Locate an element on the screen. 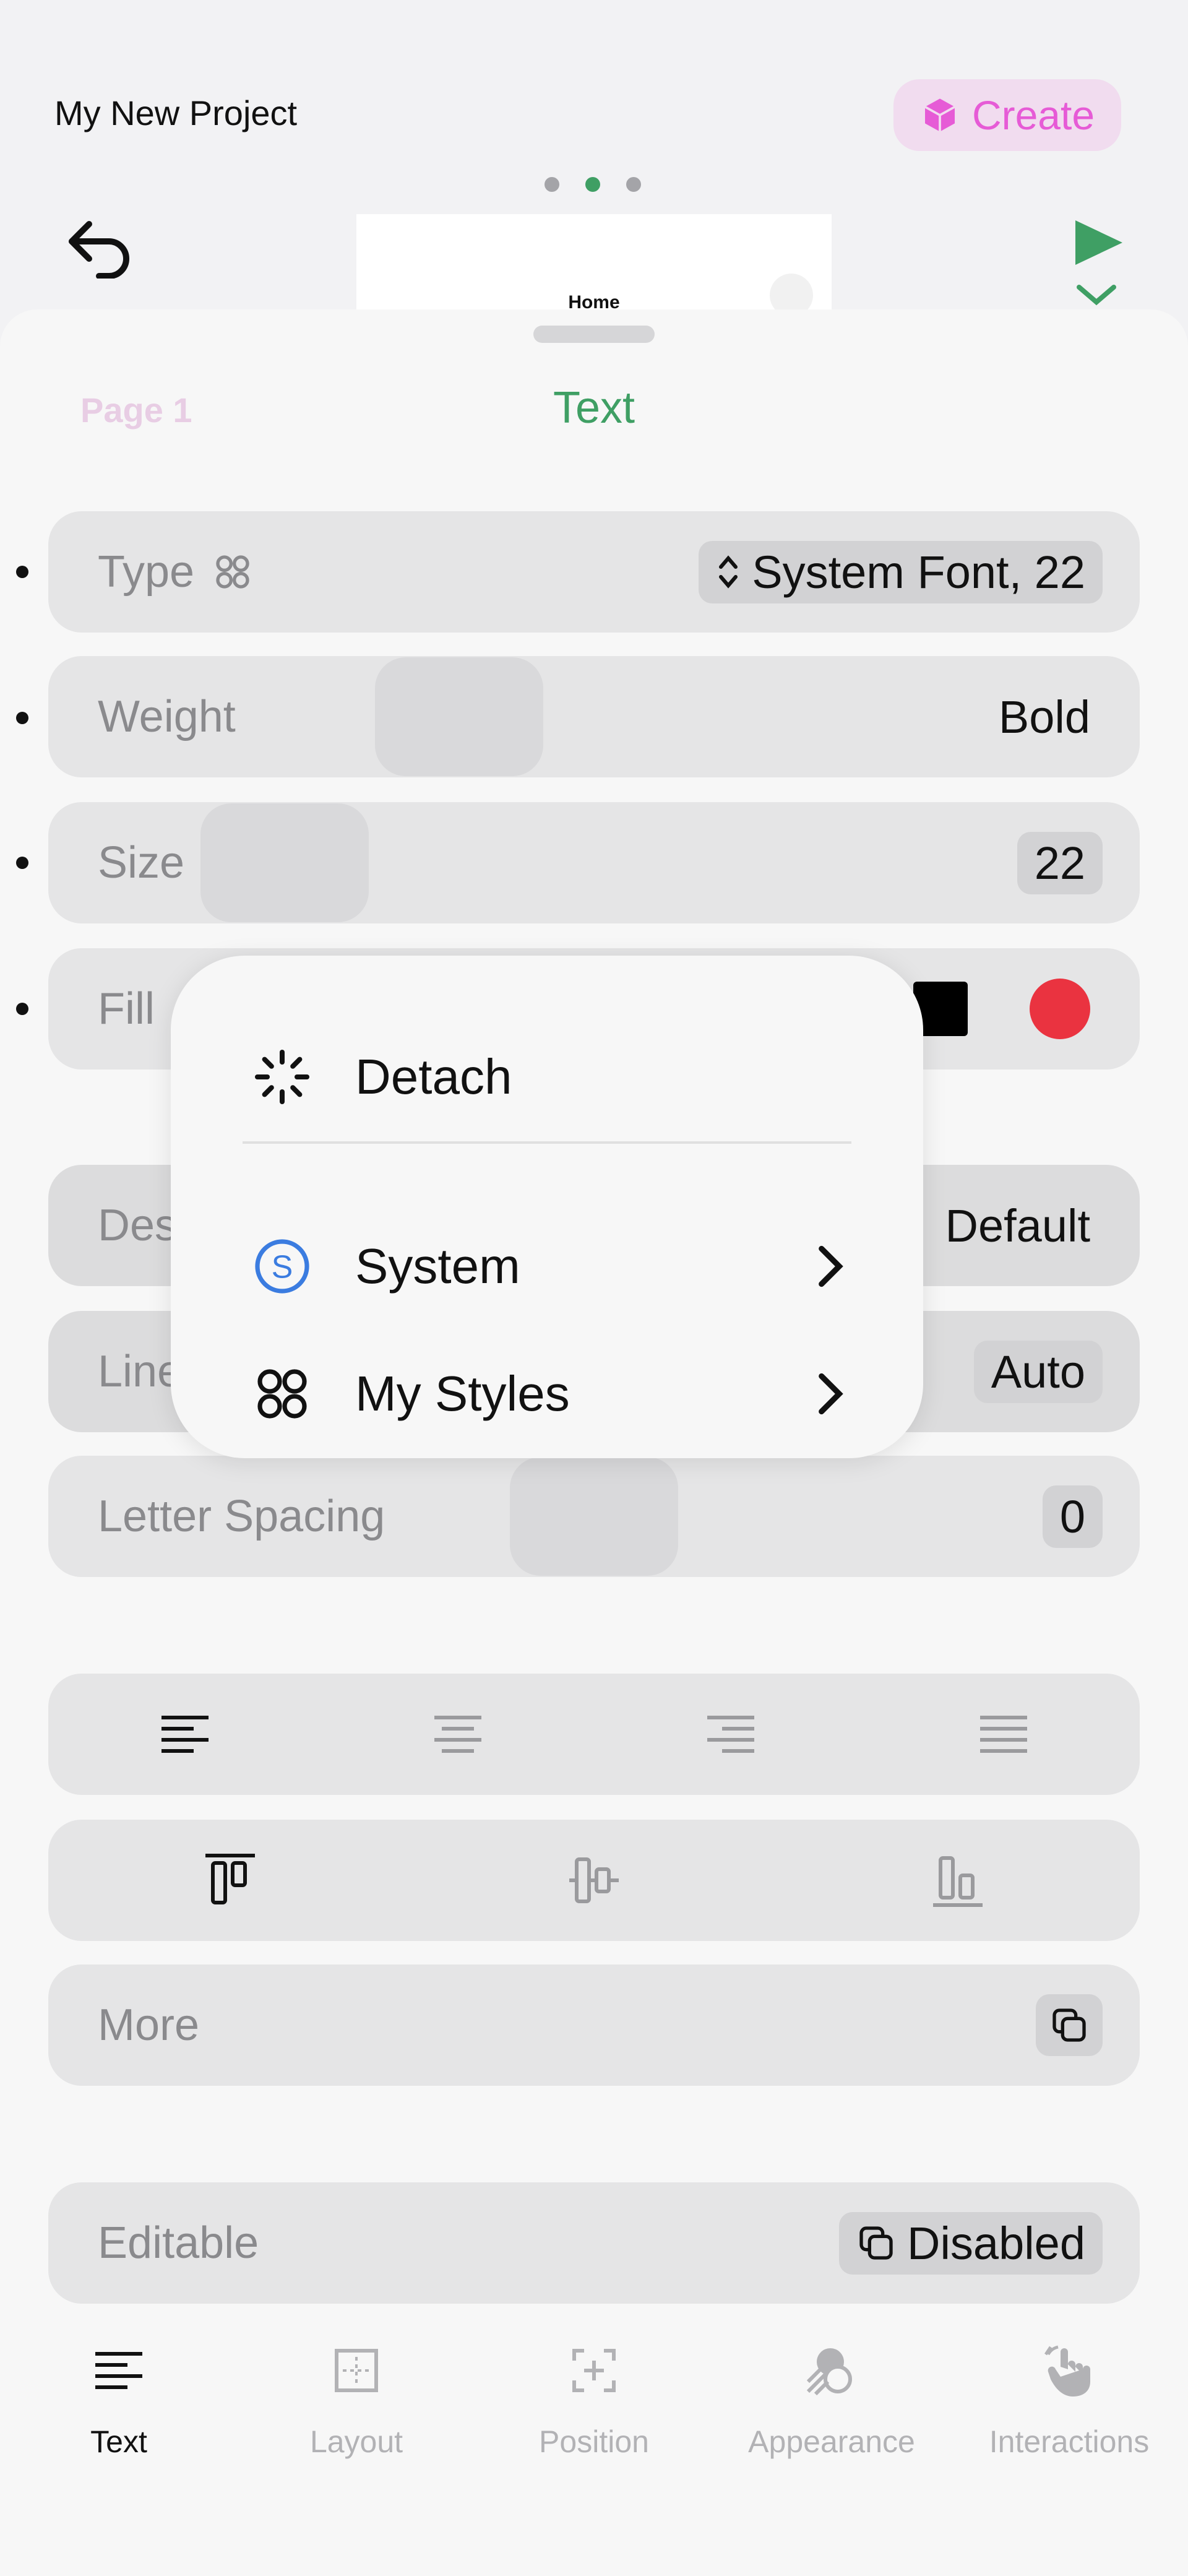  type-row: Type System Font, 22 is located at coordinates (594, 572).